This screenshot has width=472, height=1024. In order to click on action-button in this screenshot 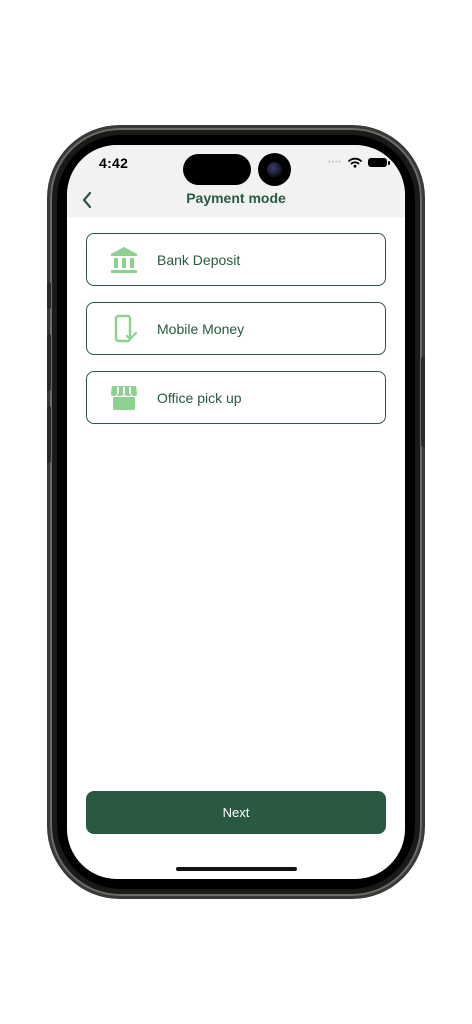, I will do `click(49, 295)`.